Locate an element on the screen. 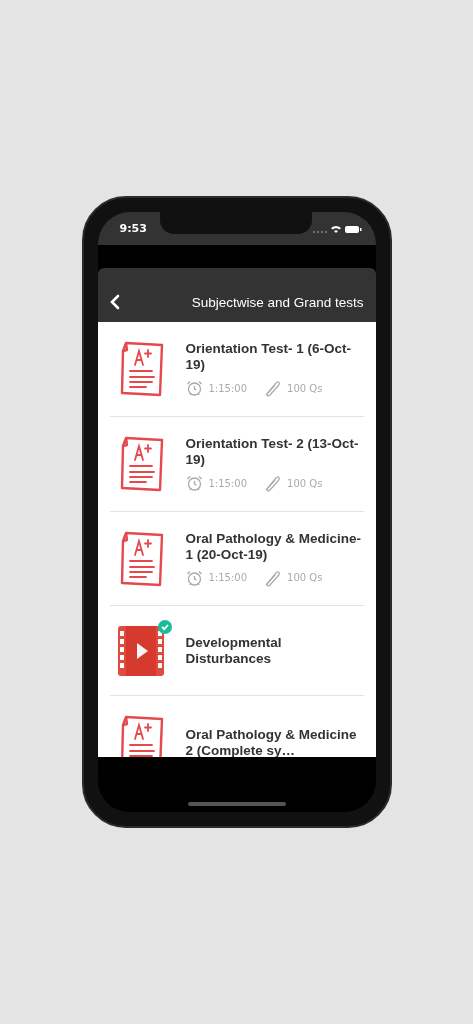 This screenshot has width=473, height=1024. back-icon is located at coordinates (114, 302).